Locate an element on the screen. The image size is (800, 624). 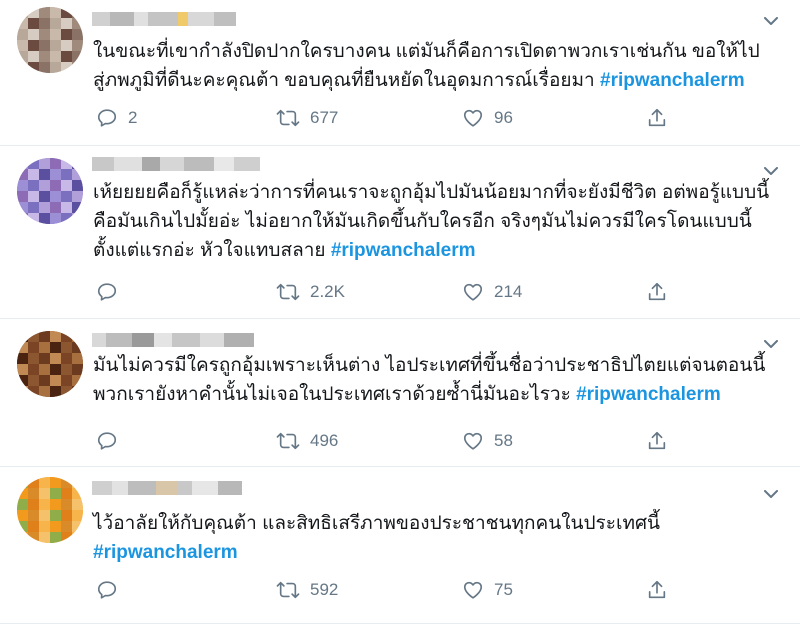
retweet-button: 496 is located at coordinates (307, 441).